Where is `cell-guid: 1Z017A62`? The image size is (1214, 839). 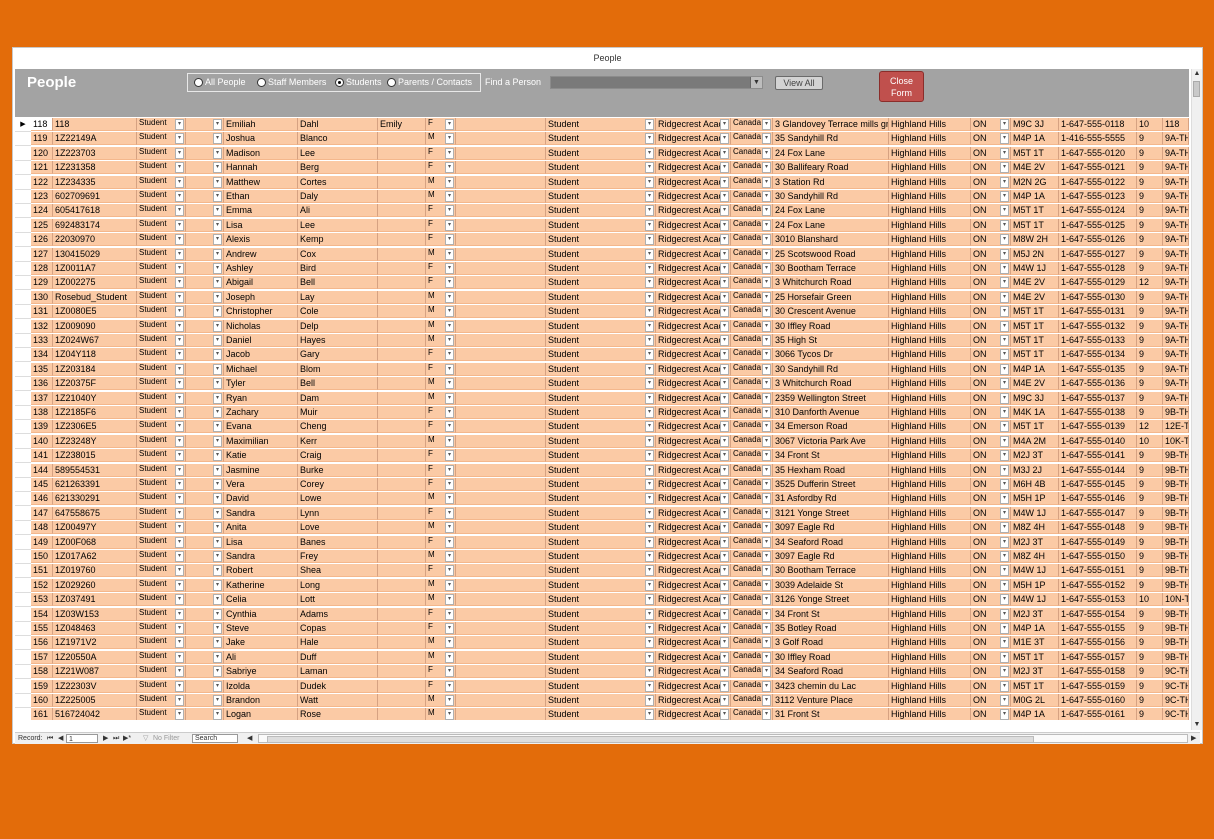
cell-guid: 1Z017A62 is located at coordinates (95, 556).